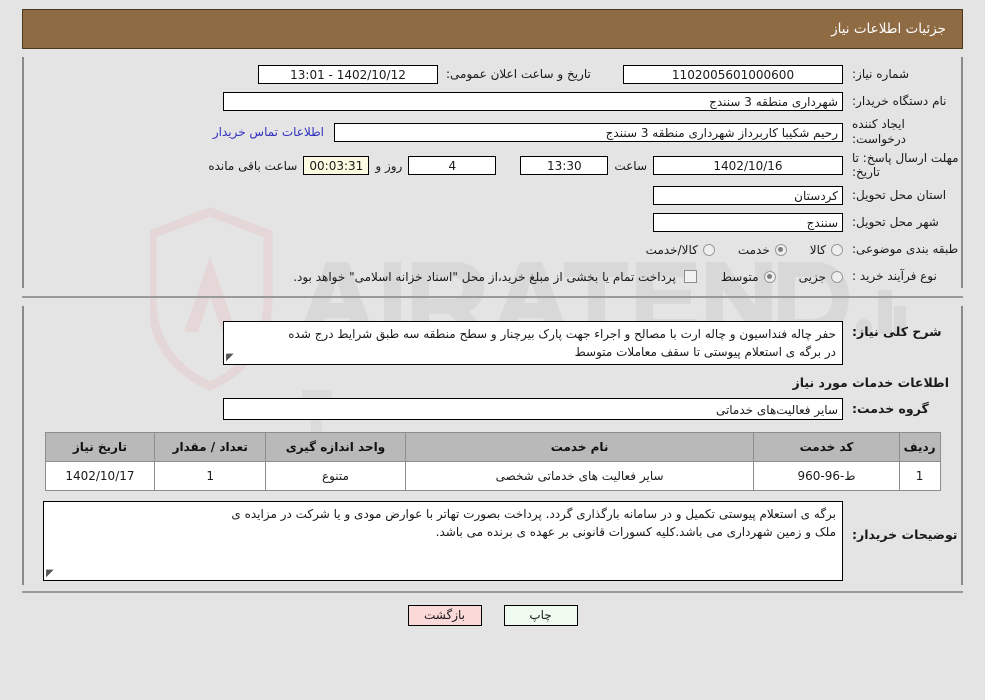  I want to click on print-button: چاپ, so click(540, 615).